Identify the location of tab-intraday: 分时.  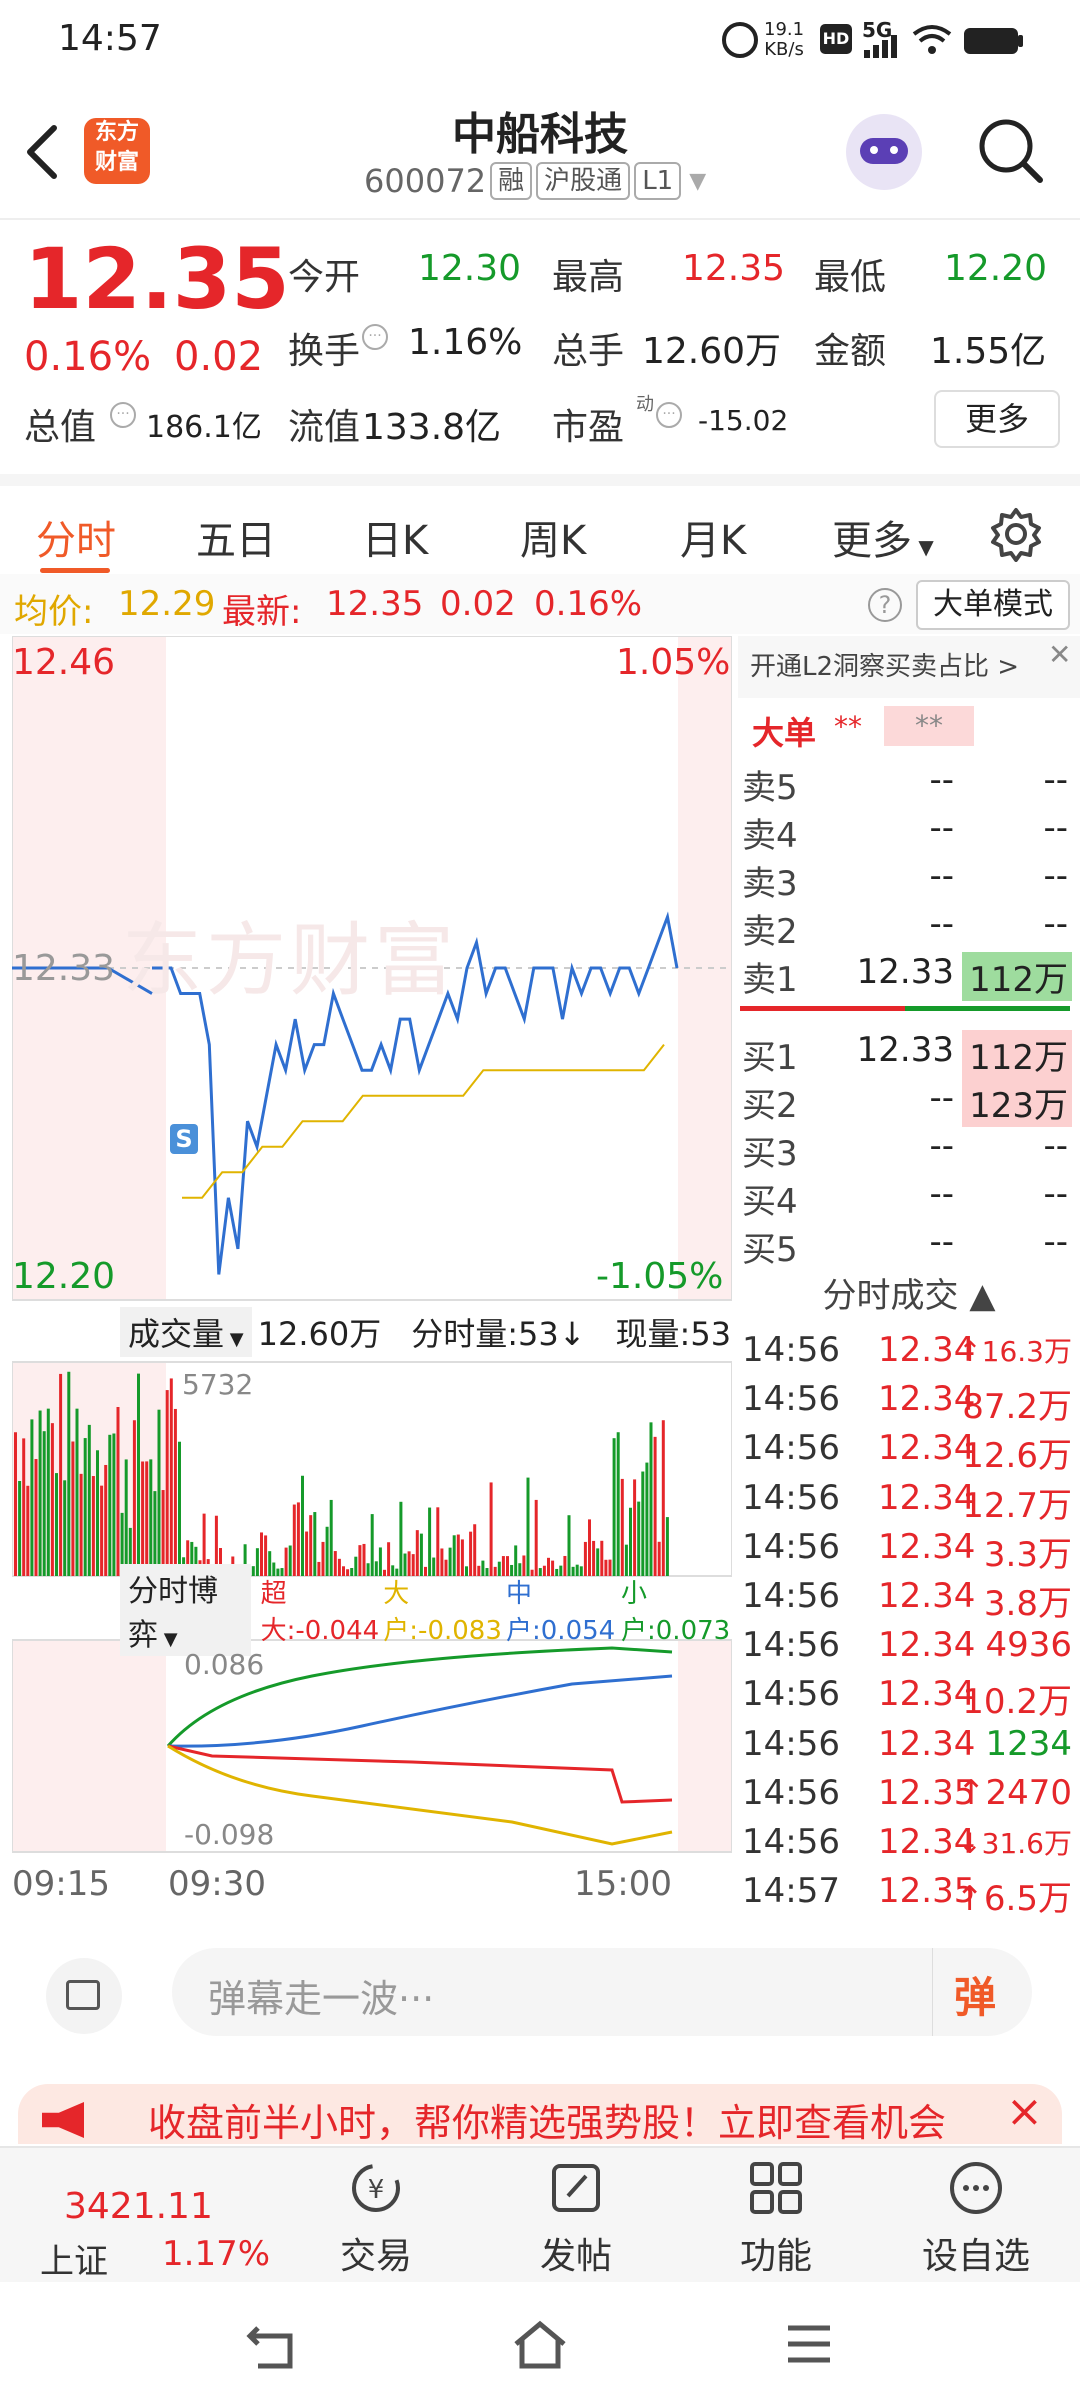
(76, 537).